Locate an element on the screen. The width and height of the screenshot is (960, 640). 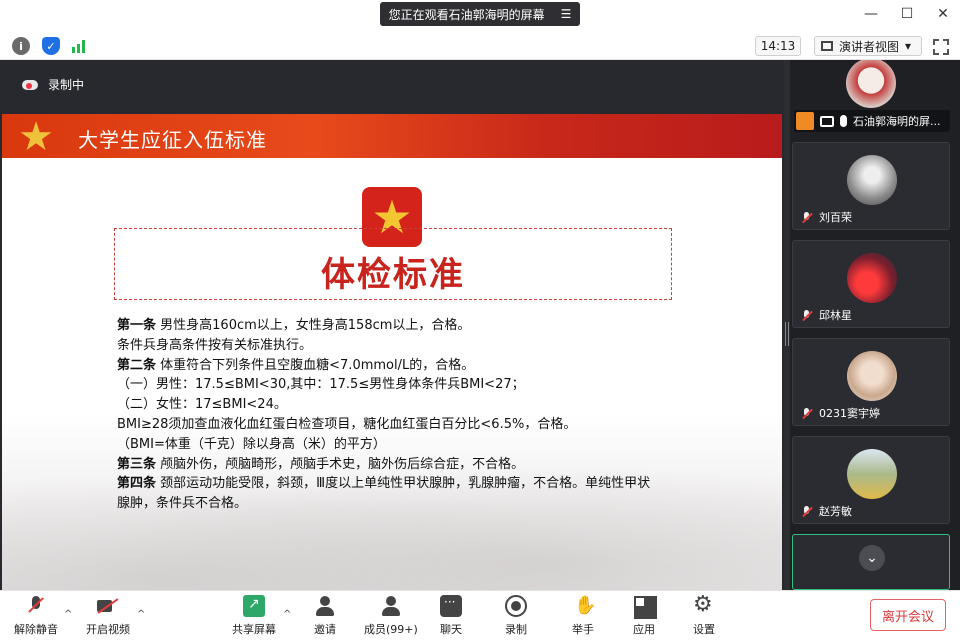
invite-icon is located at coordinates (325, 606).